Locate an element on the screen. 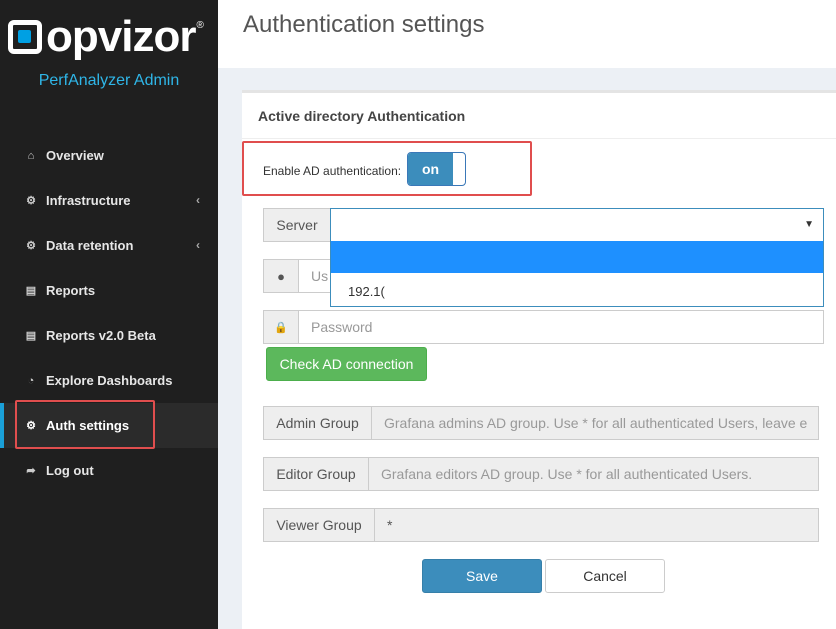 This screenshot has width=836, height=629. server-option-empty is located at coordinates (577, 257).